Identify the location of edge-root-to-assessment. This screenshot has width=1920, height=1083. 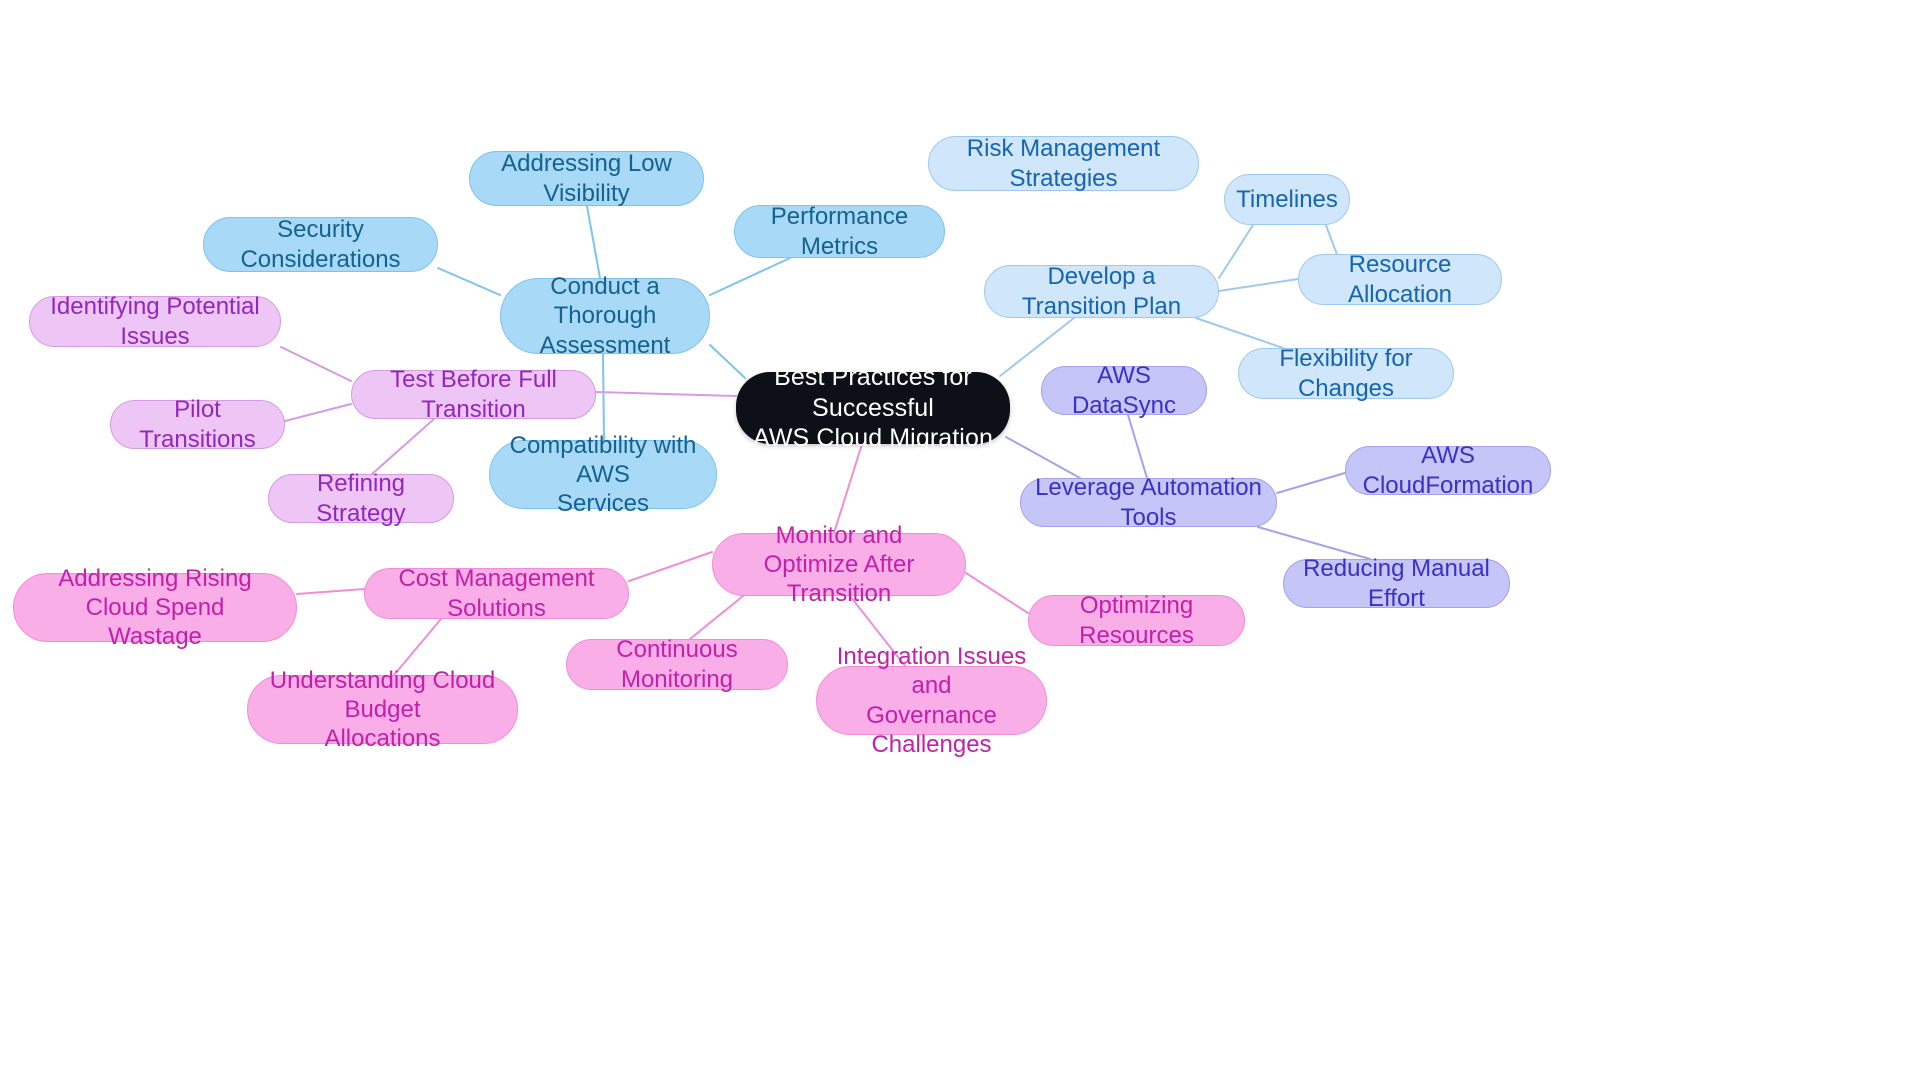
(727, 361).